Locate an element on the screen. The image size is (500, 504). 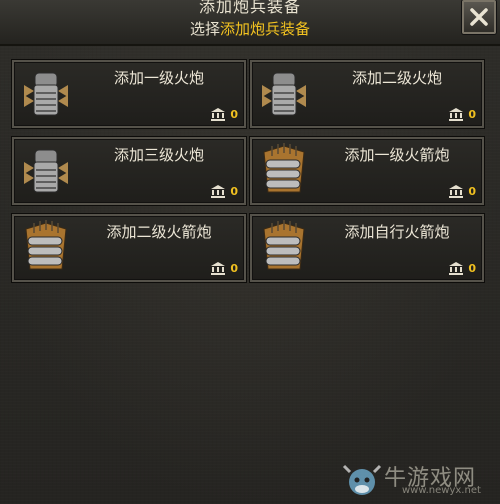
card-add-artillery-level-3: 添加三级火炮 0 is located at coordinates (129, 171).